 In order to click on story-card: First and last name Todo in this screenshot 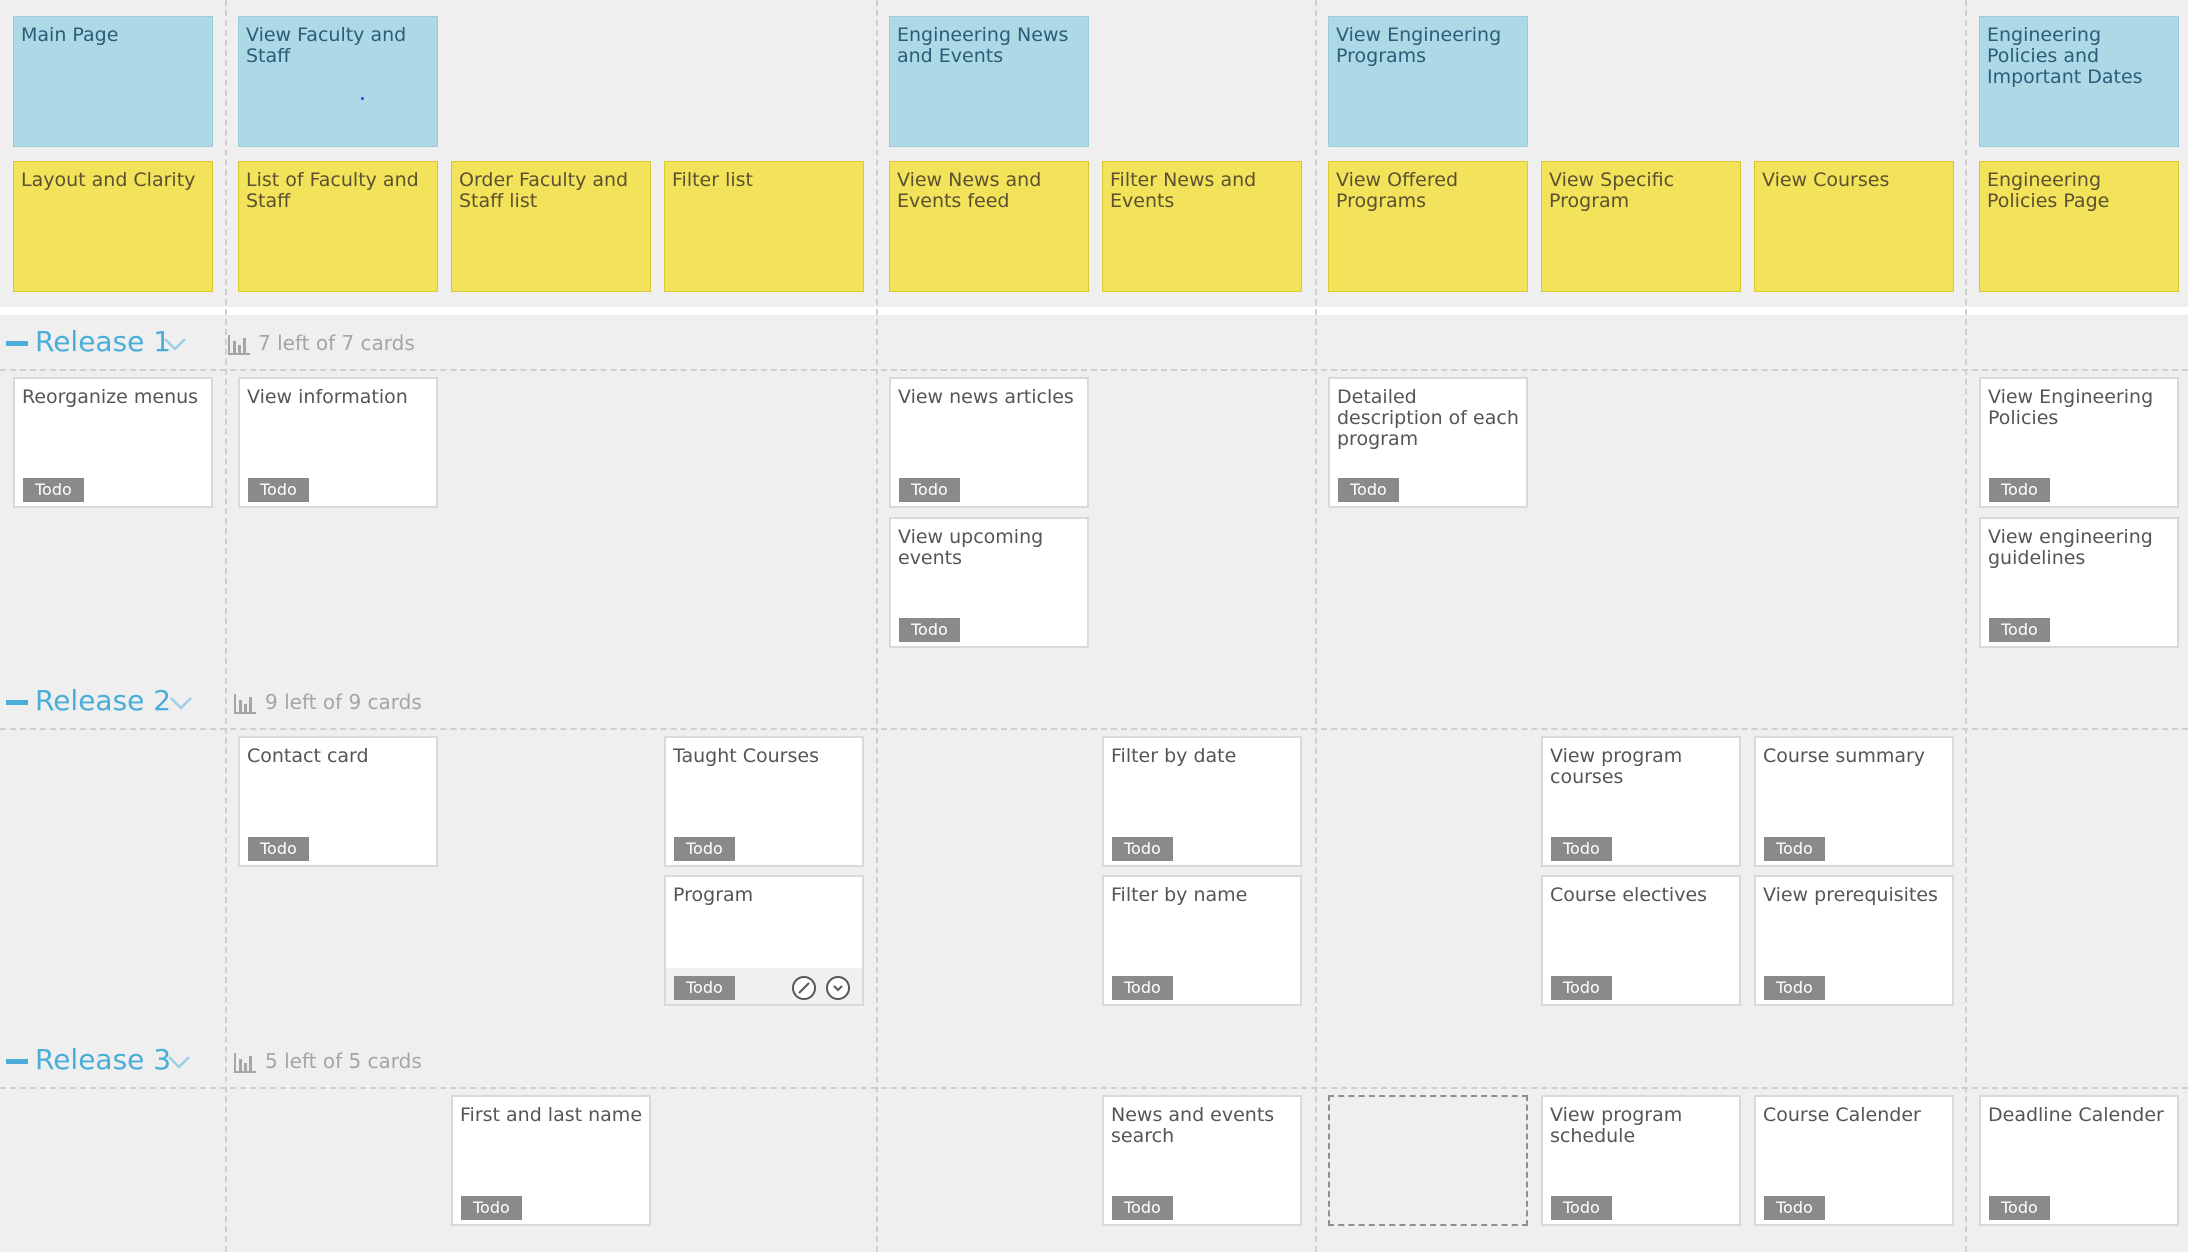, I will do `click(551, 1160)`.